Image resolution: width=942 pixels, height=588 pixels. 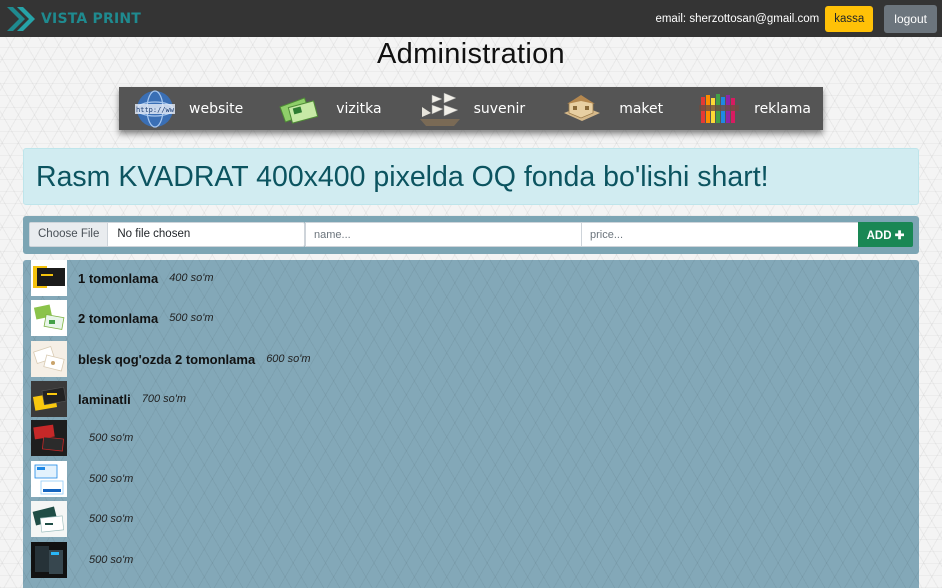 I want to click on list-item: blesk qog'ozda 2 tomonlama 600 so'm, so click(x=170, y=359).